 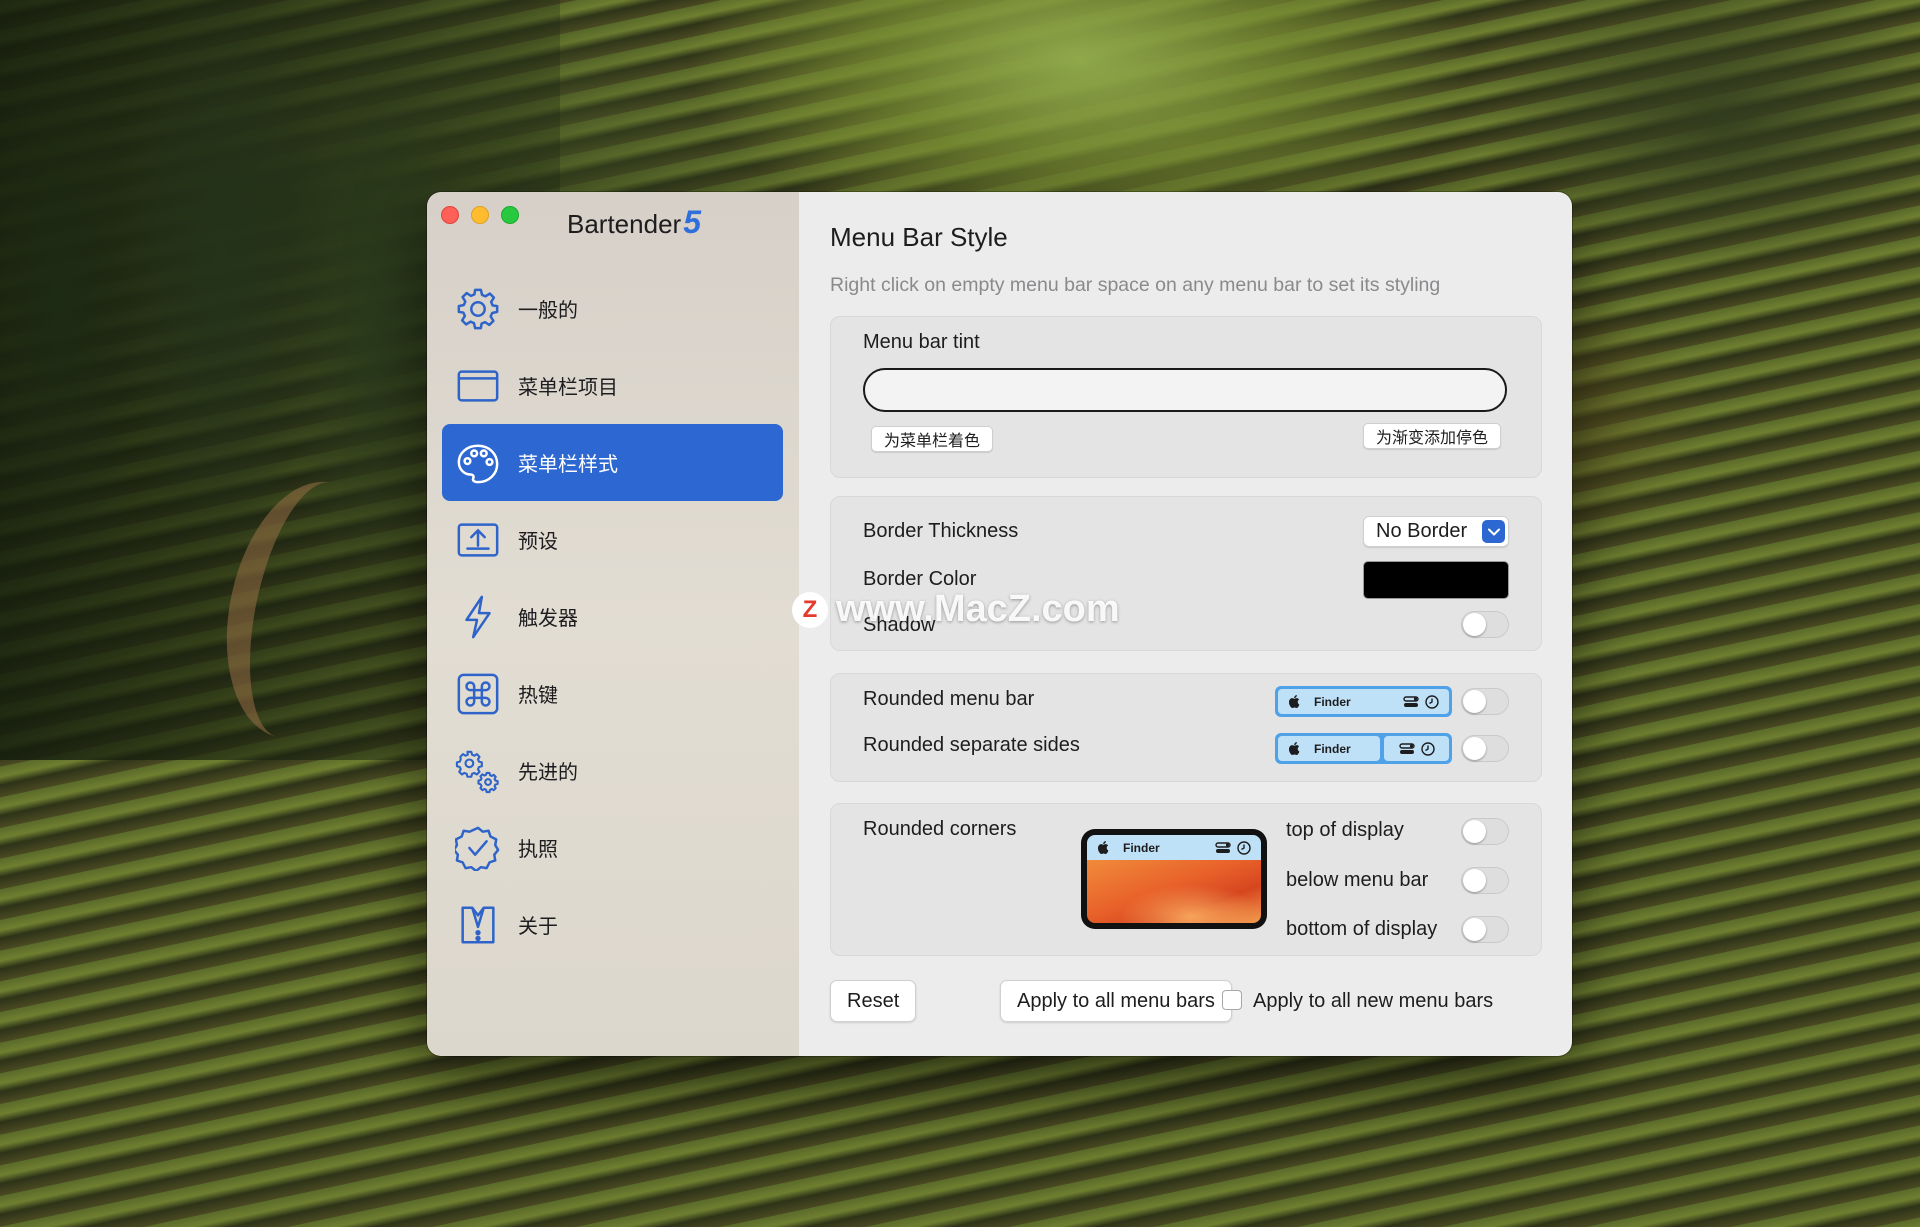 What do you see at coordinates (478, 771) in the screenshot?
I see `gears-icon` at bounding box center [478, 771].